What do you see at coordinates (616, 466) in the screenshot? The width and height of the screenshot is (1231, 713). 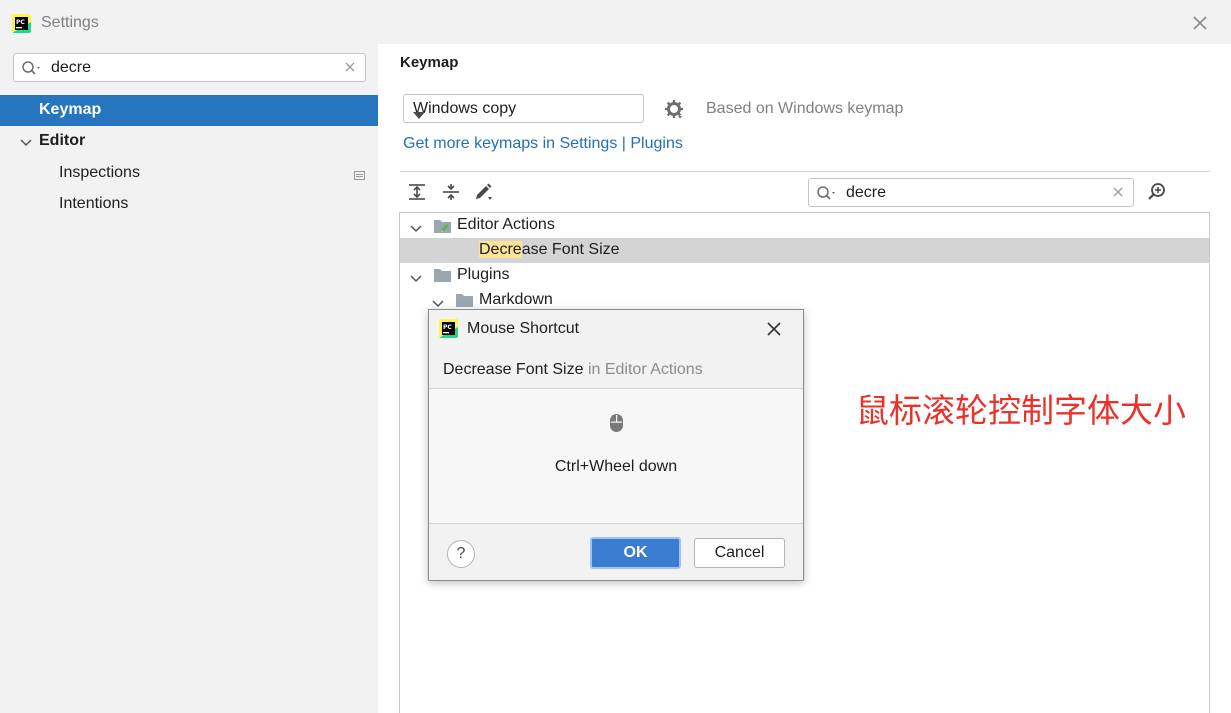 I see `captured-shortcut: Ctrl+Wheel down` at bounding box center [616, 466].